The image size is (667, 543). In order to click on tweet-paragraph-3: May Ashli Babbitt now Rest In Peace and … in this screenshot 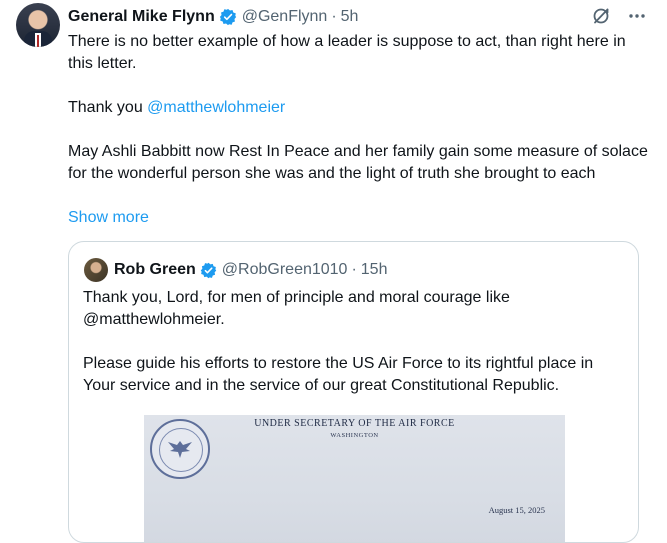, I will do `click(358, 162)`.